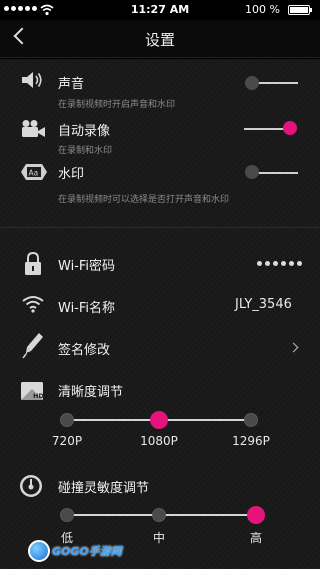  Describe the element at coordinates (91, 392) in the screenshot. I see `resolution-label: 清晰度调节` at that location.